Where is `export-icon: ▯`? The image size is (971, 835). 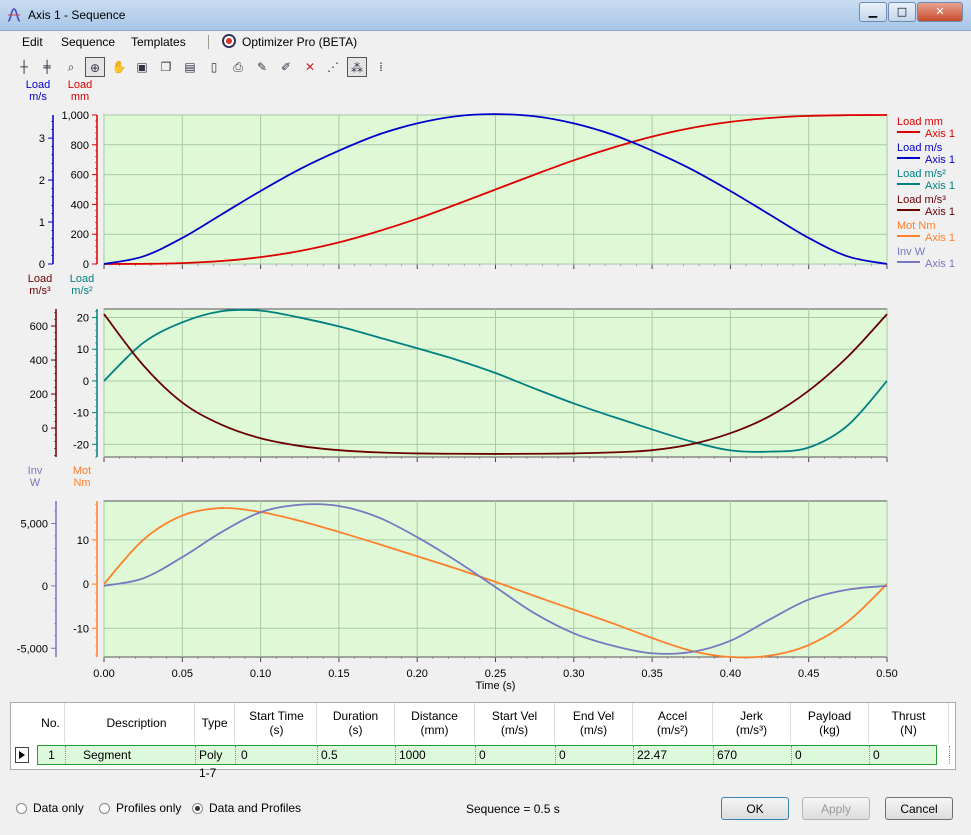 export-icon: ▯ is located at coordinates (214, 67).